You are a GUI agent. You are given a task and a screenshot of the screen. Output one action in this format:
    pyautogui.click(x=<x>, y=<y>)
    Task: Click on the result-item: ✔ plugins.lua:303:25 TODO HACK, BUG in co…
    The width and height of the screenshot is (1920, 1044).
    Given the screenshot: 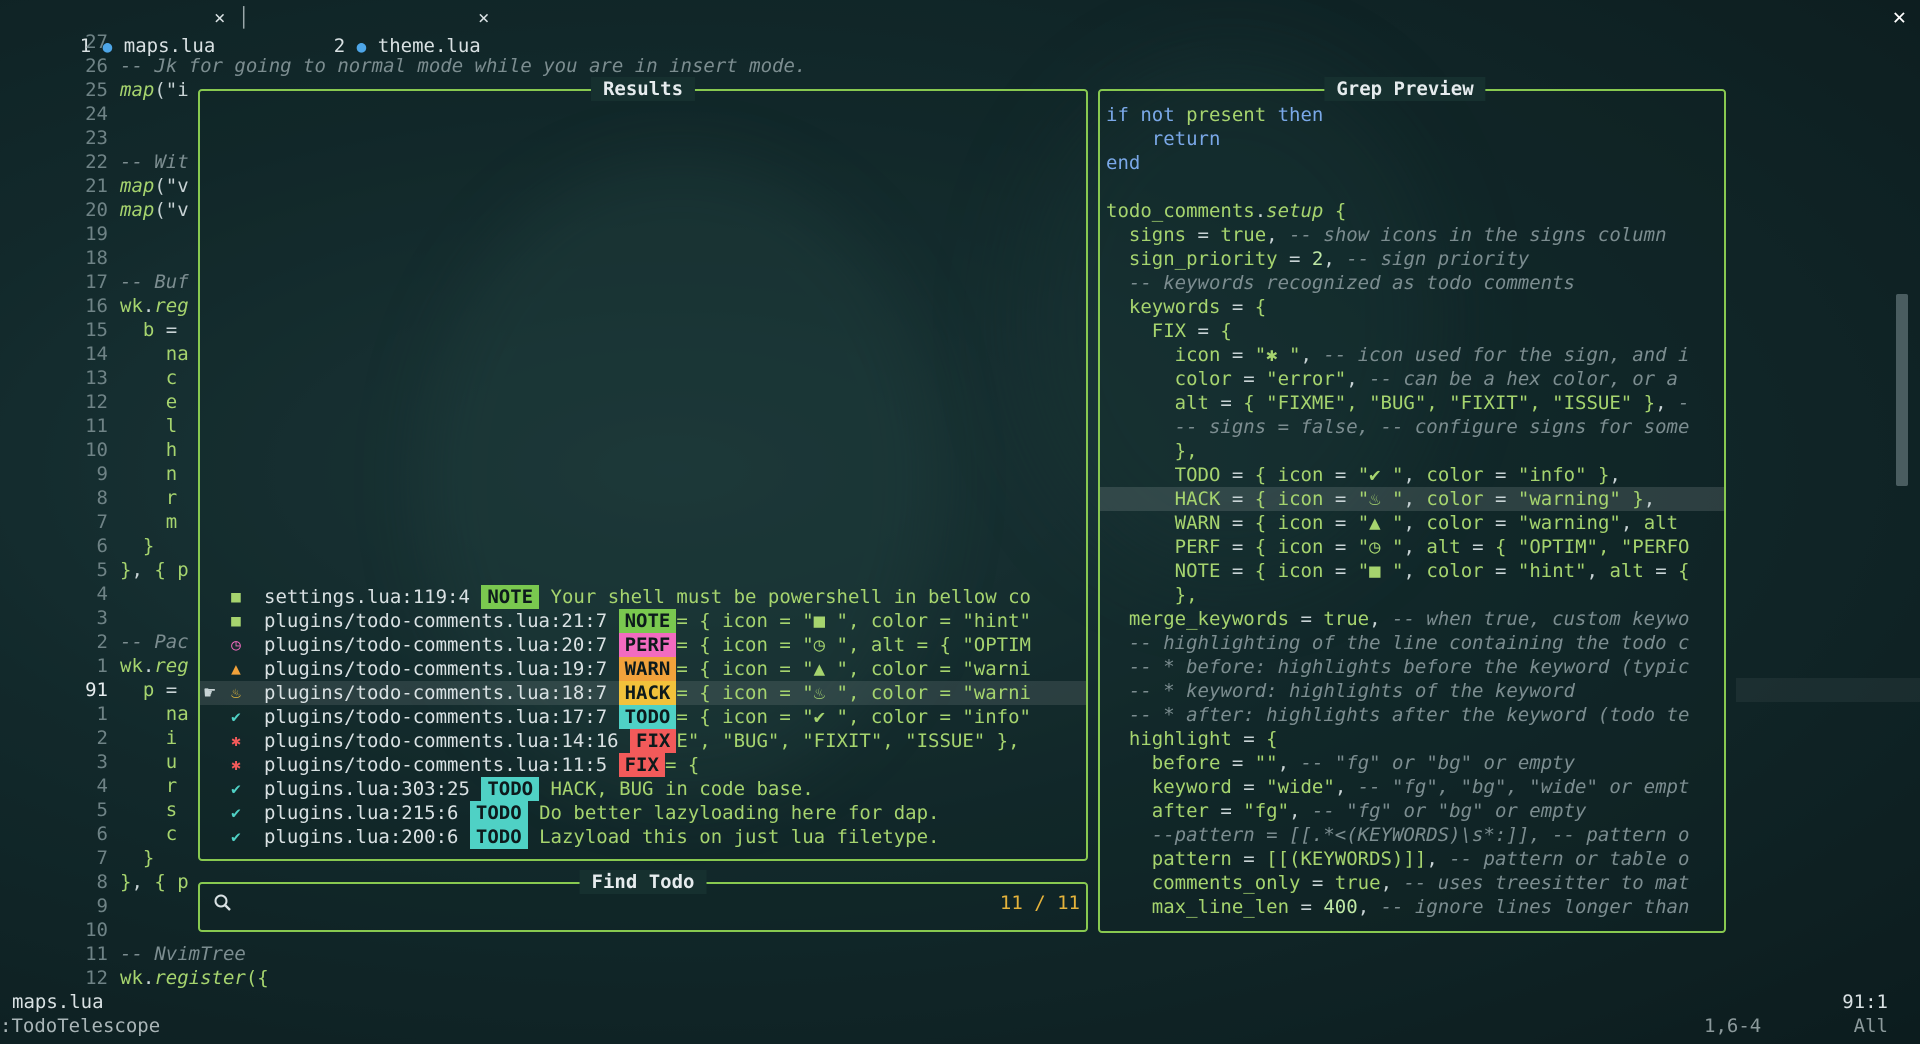 What is the action you would take?
    pyautogui.click(x=643, y=789)
    